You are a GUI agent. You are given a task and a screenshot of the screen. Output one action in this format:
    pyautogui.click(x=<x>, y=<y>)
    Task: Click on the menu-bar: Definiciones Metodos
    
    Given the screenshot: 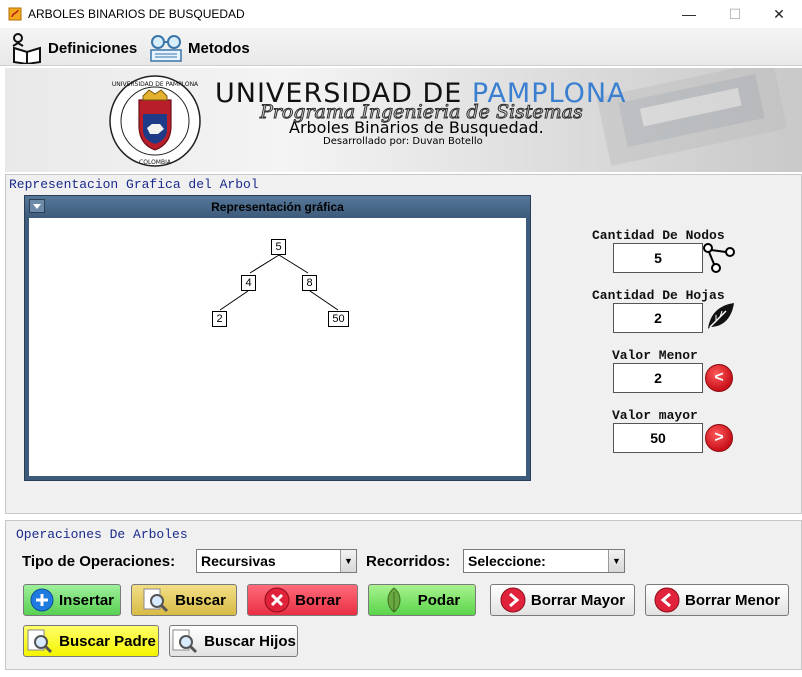 What is the action you would take?
    pyautogui.click(x=401, y=47)
    